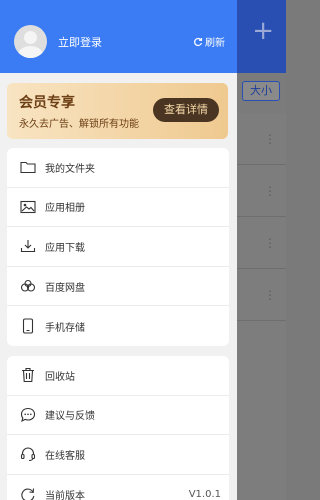 This screenshot has height=500, width=320. I want to click on menu-item-label: 应用下载, so click(65, 248).